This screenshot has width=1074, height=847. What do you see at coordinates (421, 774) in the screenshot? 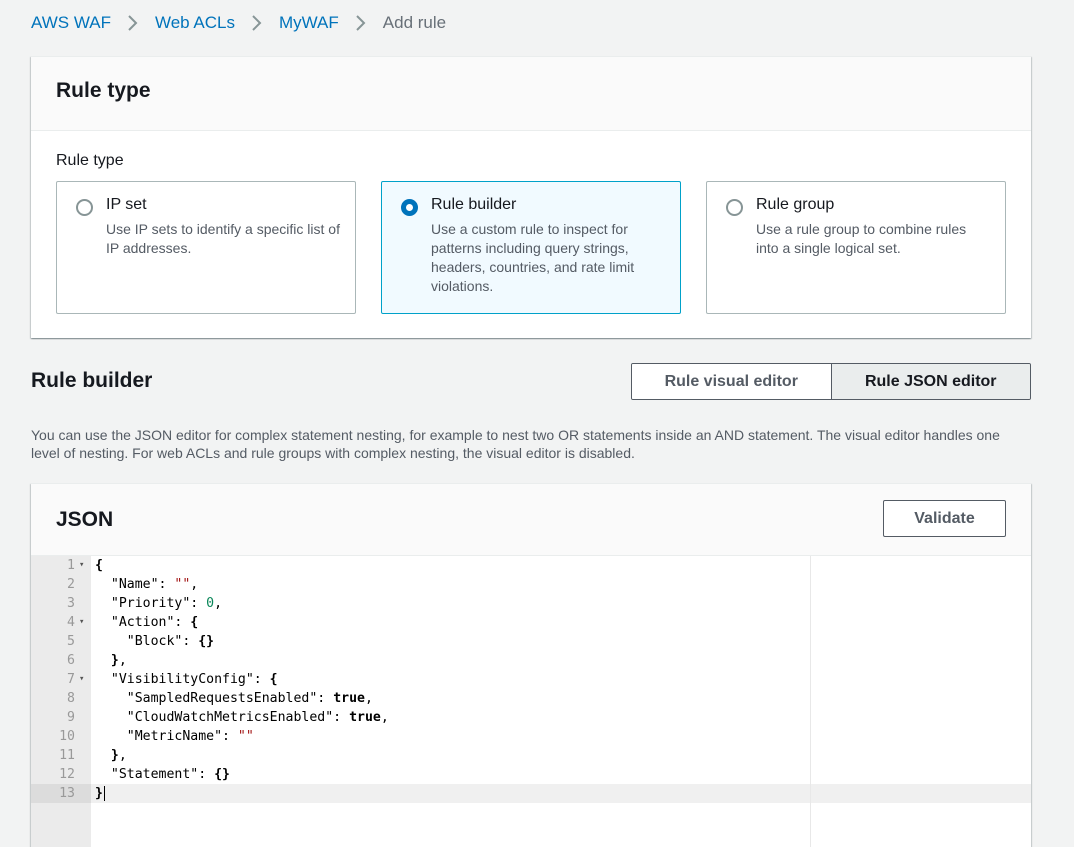
I see `code-line: 12 "Statement": {}` at bounding box center [421, 774].